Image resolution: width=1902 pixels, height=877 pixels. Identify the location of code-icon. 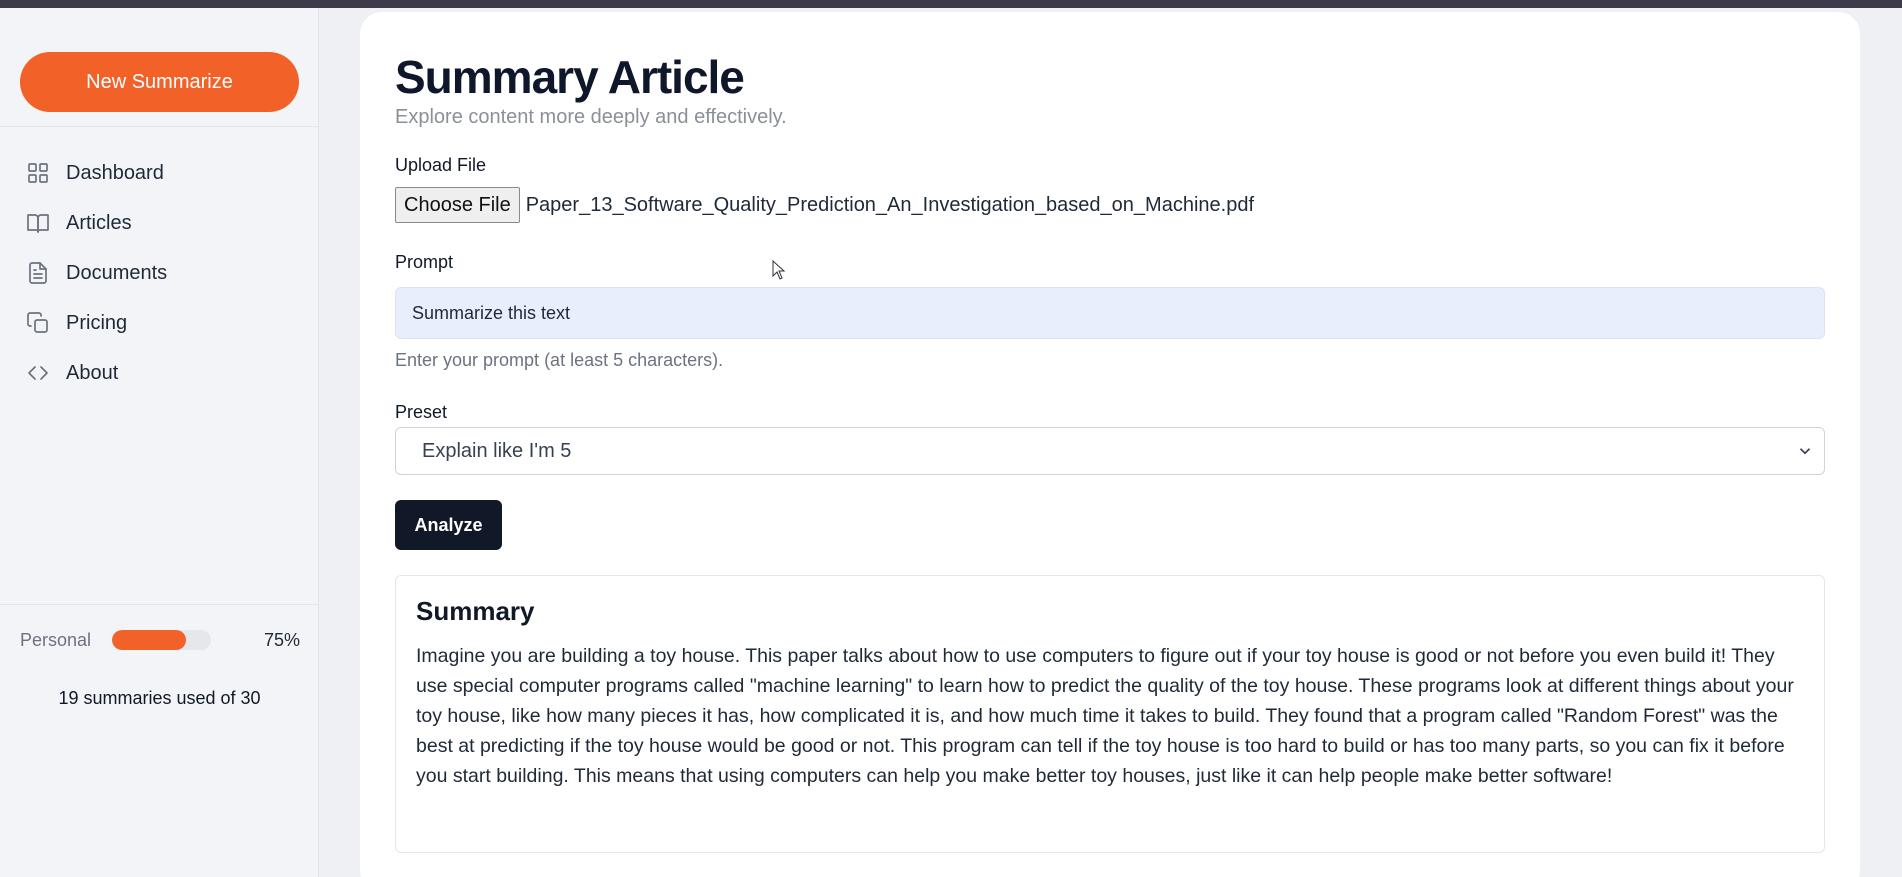
(38, 373).